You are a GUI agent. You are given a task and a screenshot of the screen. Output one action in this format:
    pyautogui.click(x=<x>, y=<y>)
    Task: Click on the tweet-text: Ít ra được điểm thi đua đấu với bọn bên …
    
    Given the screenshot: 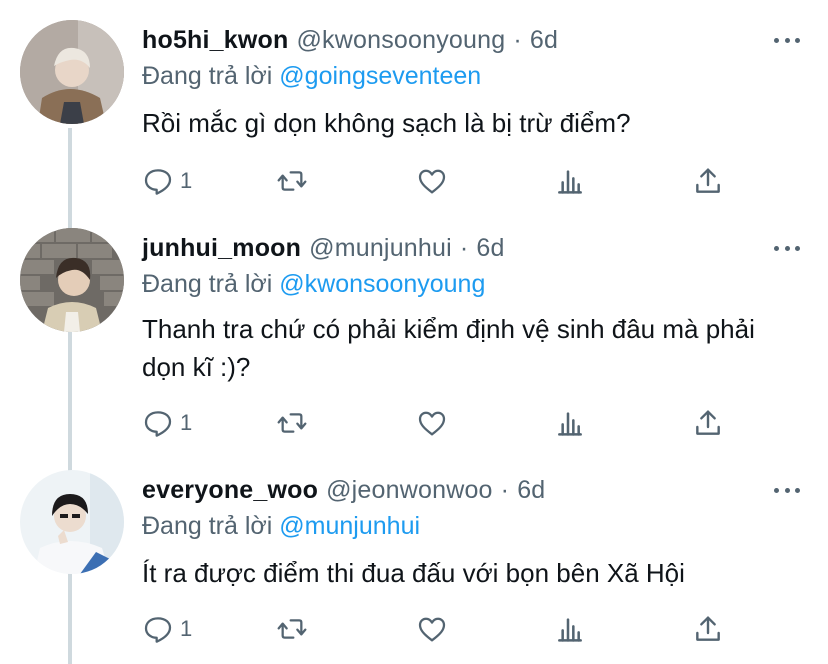 What is the action you would take?
    pyautogui.click(x=413, y=573)
    